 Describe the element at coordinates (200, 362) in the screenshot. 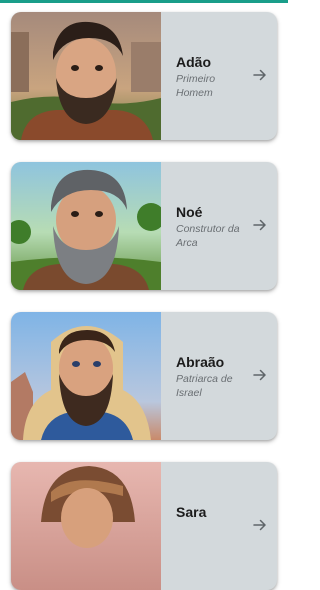

I see `character-name: Abraão` at that location.